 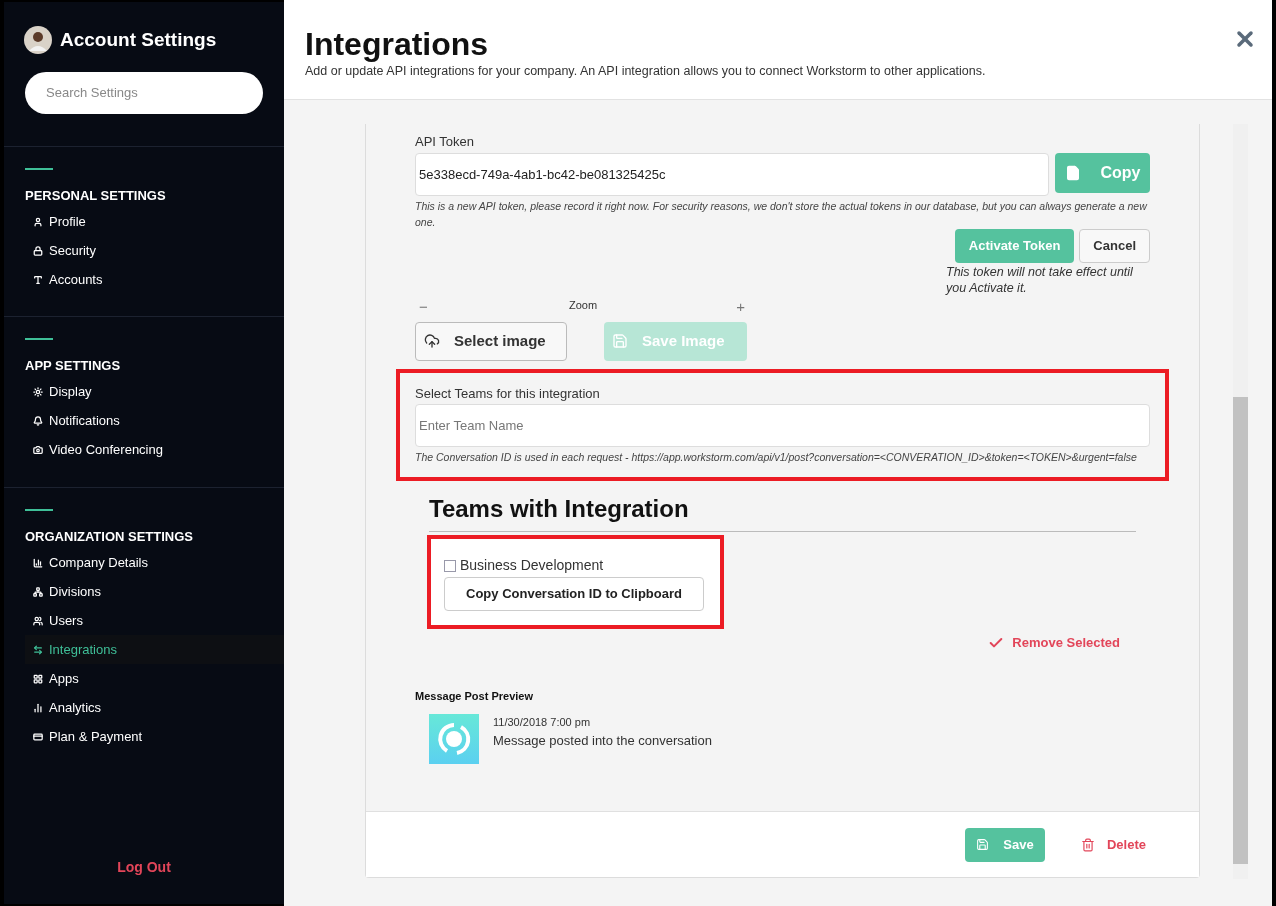 What do you see at coordinates (474, 696) in the screenshot?
I see `preview-title: Message Post Preview` at bounding box center [474, 696].